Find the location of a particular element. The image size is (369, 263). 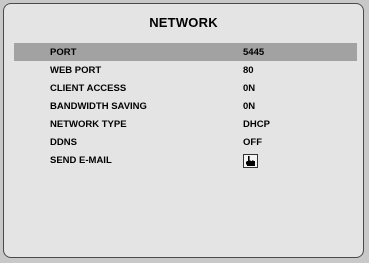

setting-row-send-email: SEND E-MAIL is located at coordinates (185, 160).